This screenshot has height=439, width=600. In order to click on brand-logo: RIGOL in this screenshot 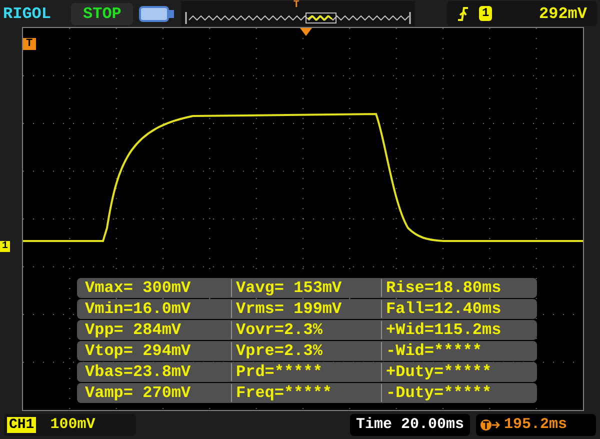, I will do `click(27, 14)`.